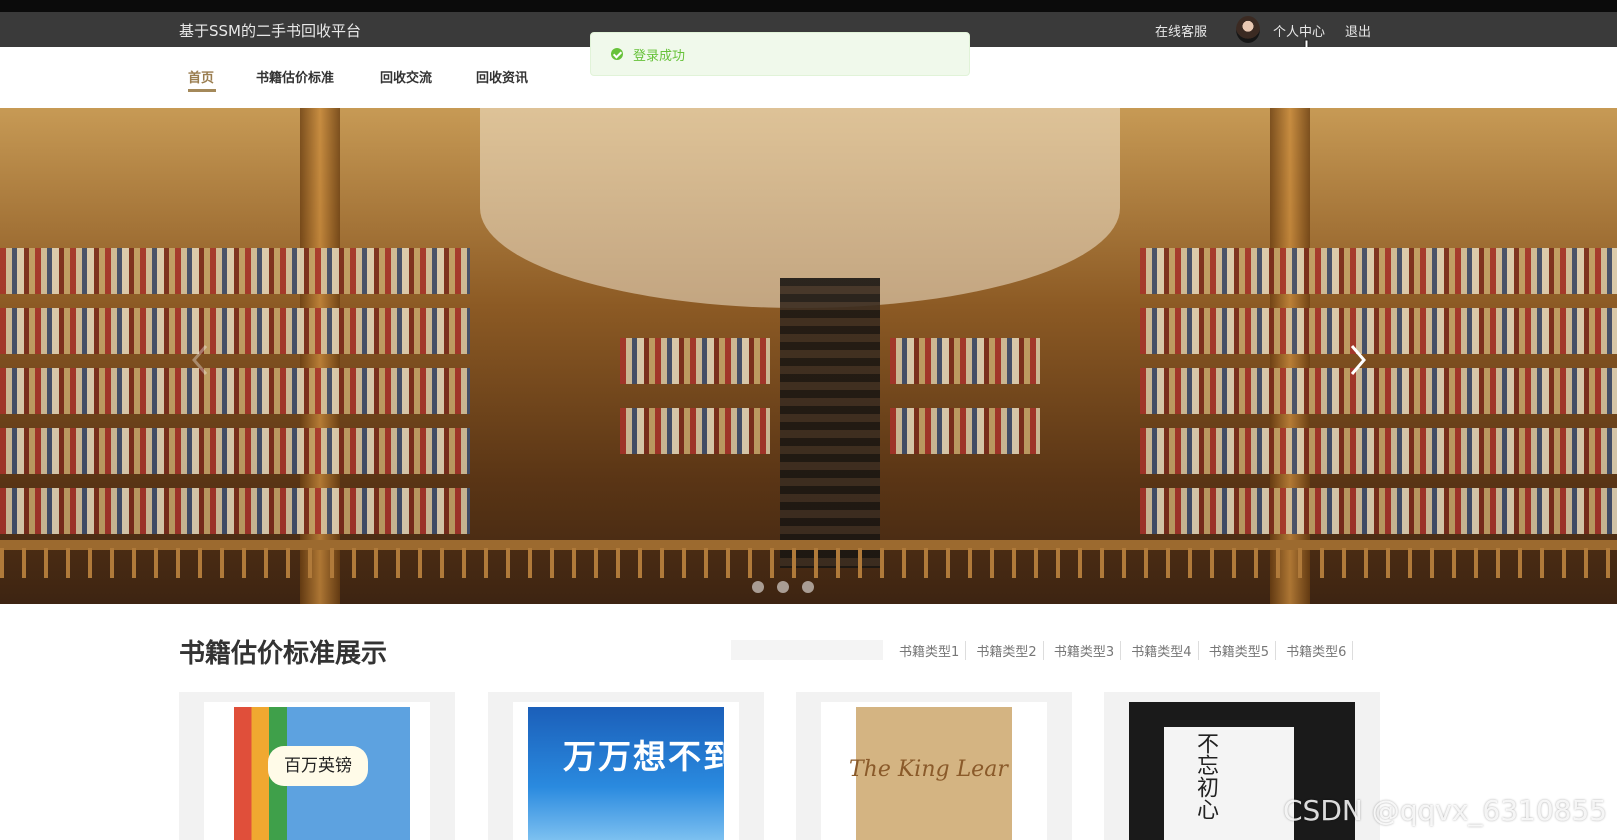 The image size is (1617, 840). I want to click on book-cover-title: 百万英镑, so click(318, 766).